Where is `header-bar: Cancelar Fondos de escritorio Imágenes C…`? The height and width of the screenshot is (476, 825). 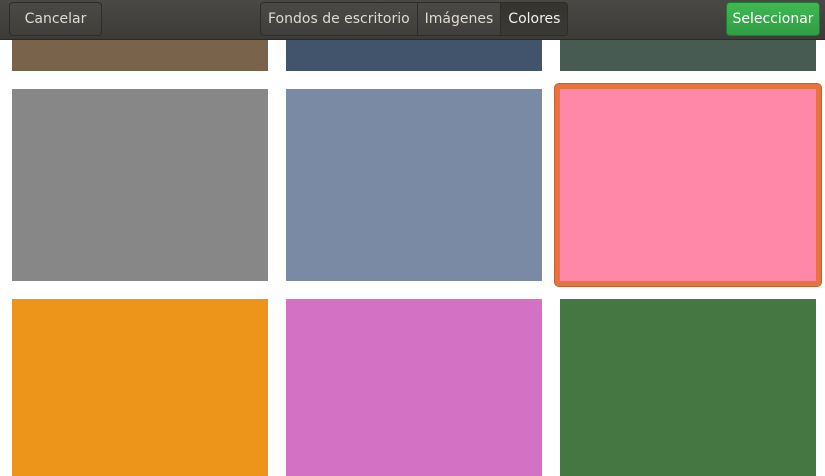
header-bar: Cancelar Fondos de escritorio Imágenes C… is located at coordinates (412, 20).